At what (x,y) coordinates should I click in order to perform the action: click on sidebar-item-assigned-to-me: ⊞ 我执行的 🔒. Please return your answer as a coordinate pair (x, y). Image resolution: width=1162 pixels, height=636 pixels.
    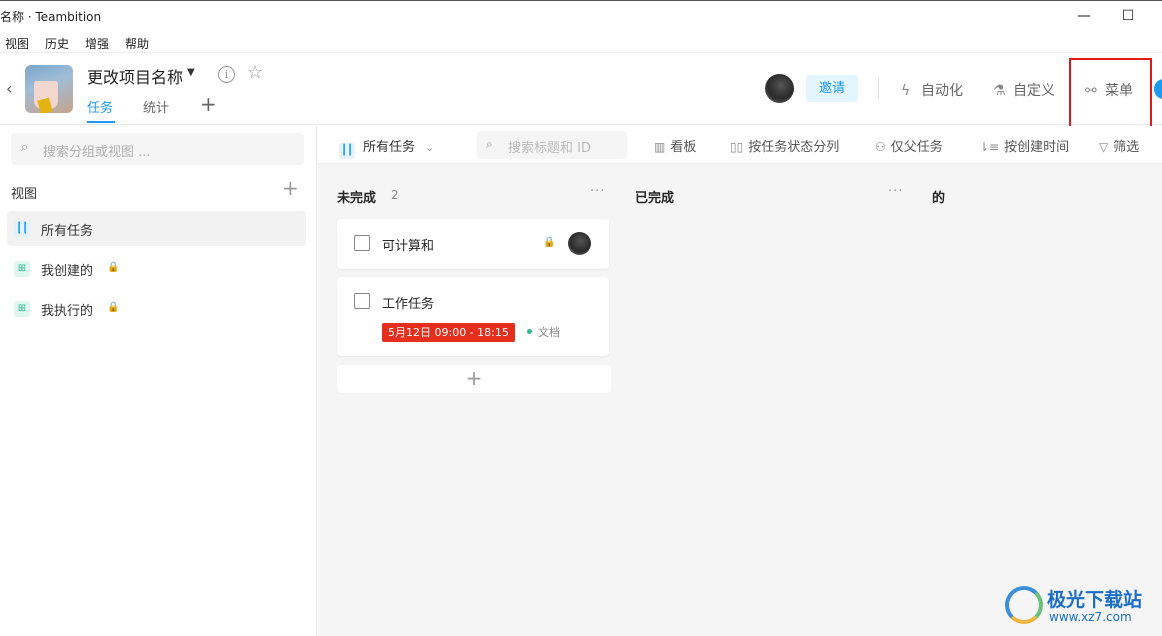
    Looking at the image, I should click on (156, 308).